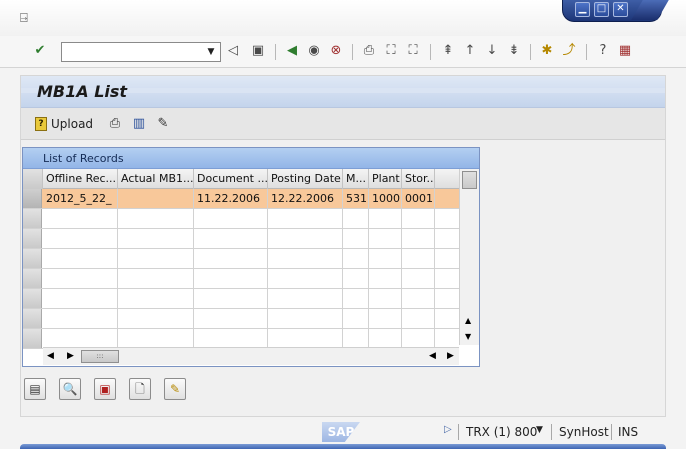 Image resolution: width=686 pixels, height=449 pixels. I want to click on grid-title-bar: List of Records, so click(251, 158).